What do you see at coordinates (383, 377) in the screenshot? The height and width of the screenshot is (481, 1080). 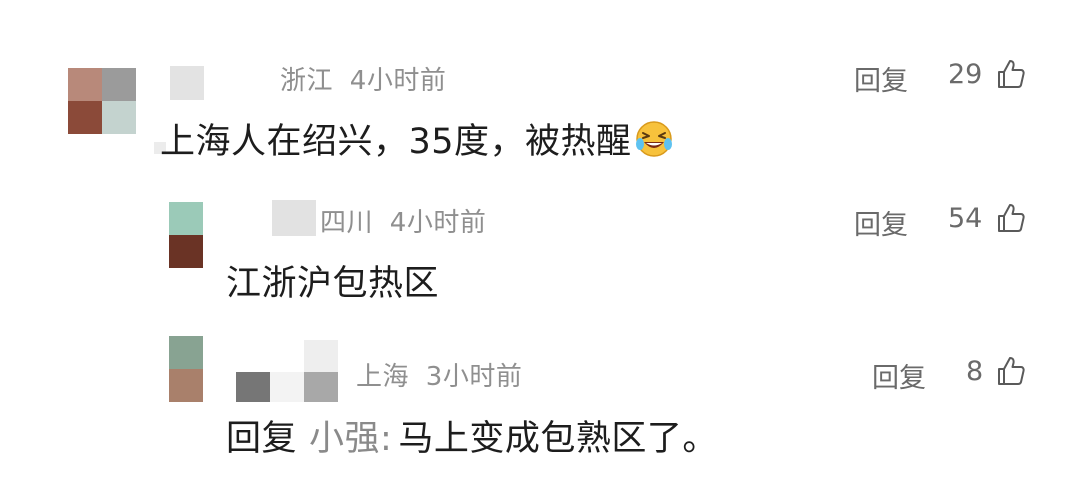 I see `location: 上海` at bounding box center [383, 377].